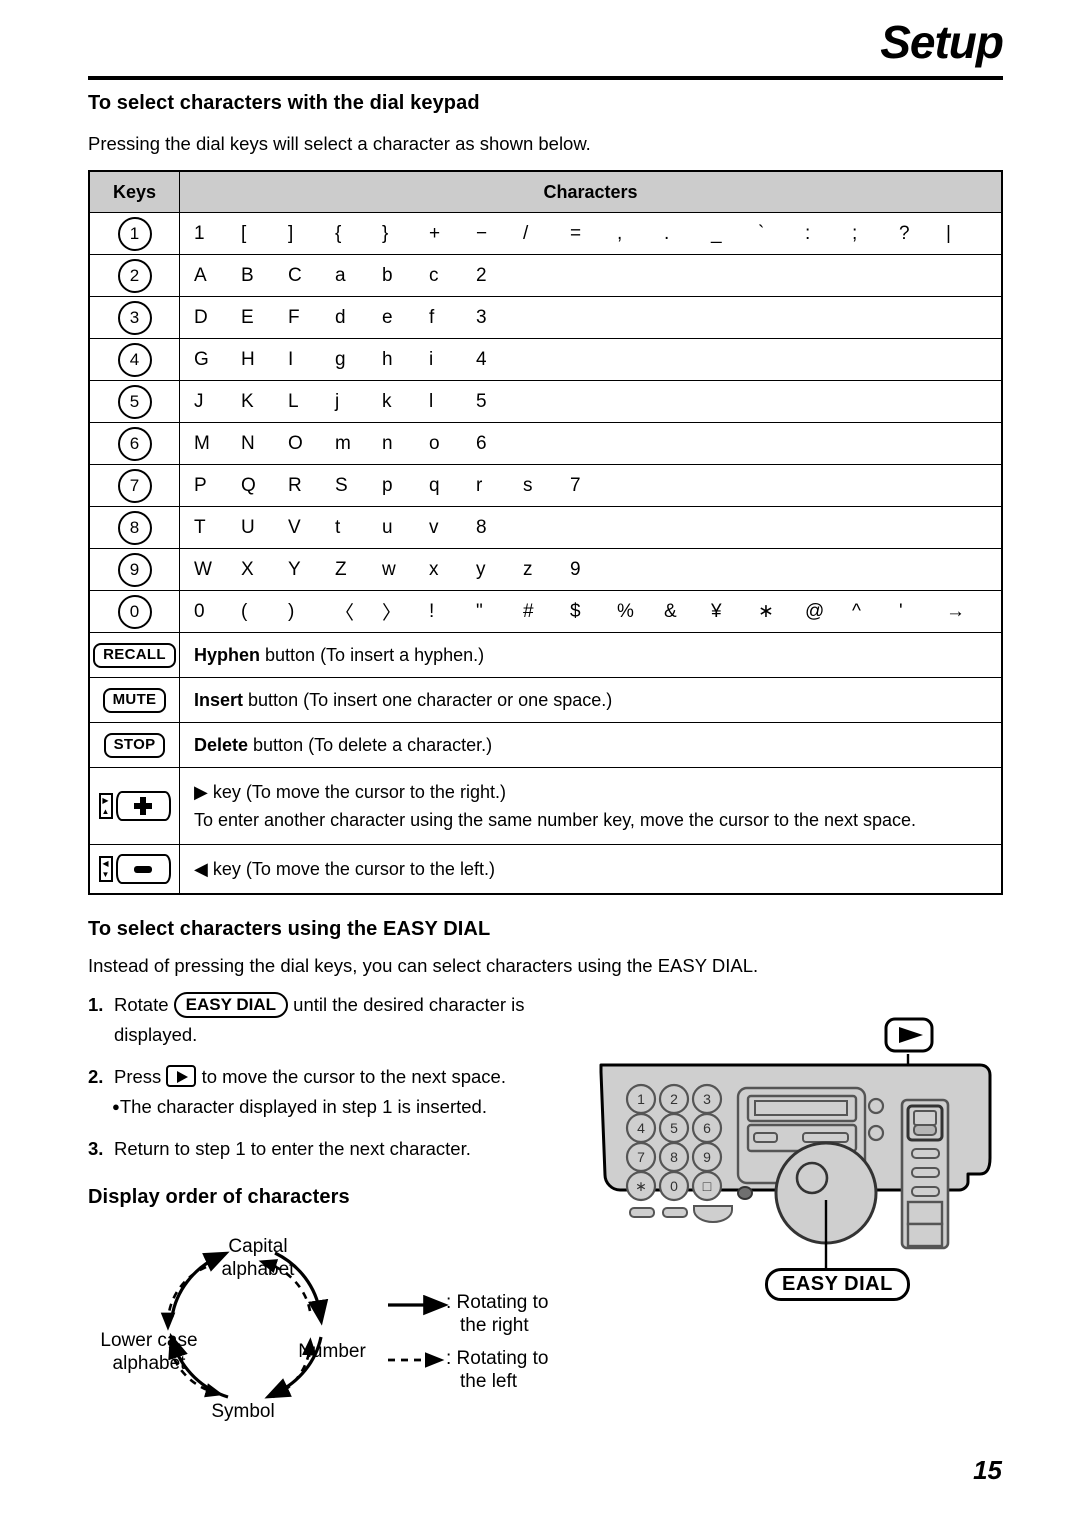  I want to click on easy-dial-pill: EASY DIAL, so click(231, 1005).